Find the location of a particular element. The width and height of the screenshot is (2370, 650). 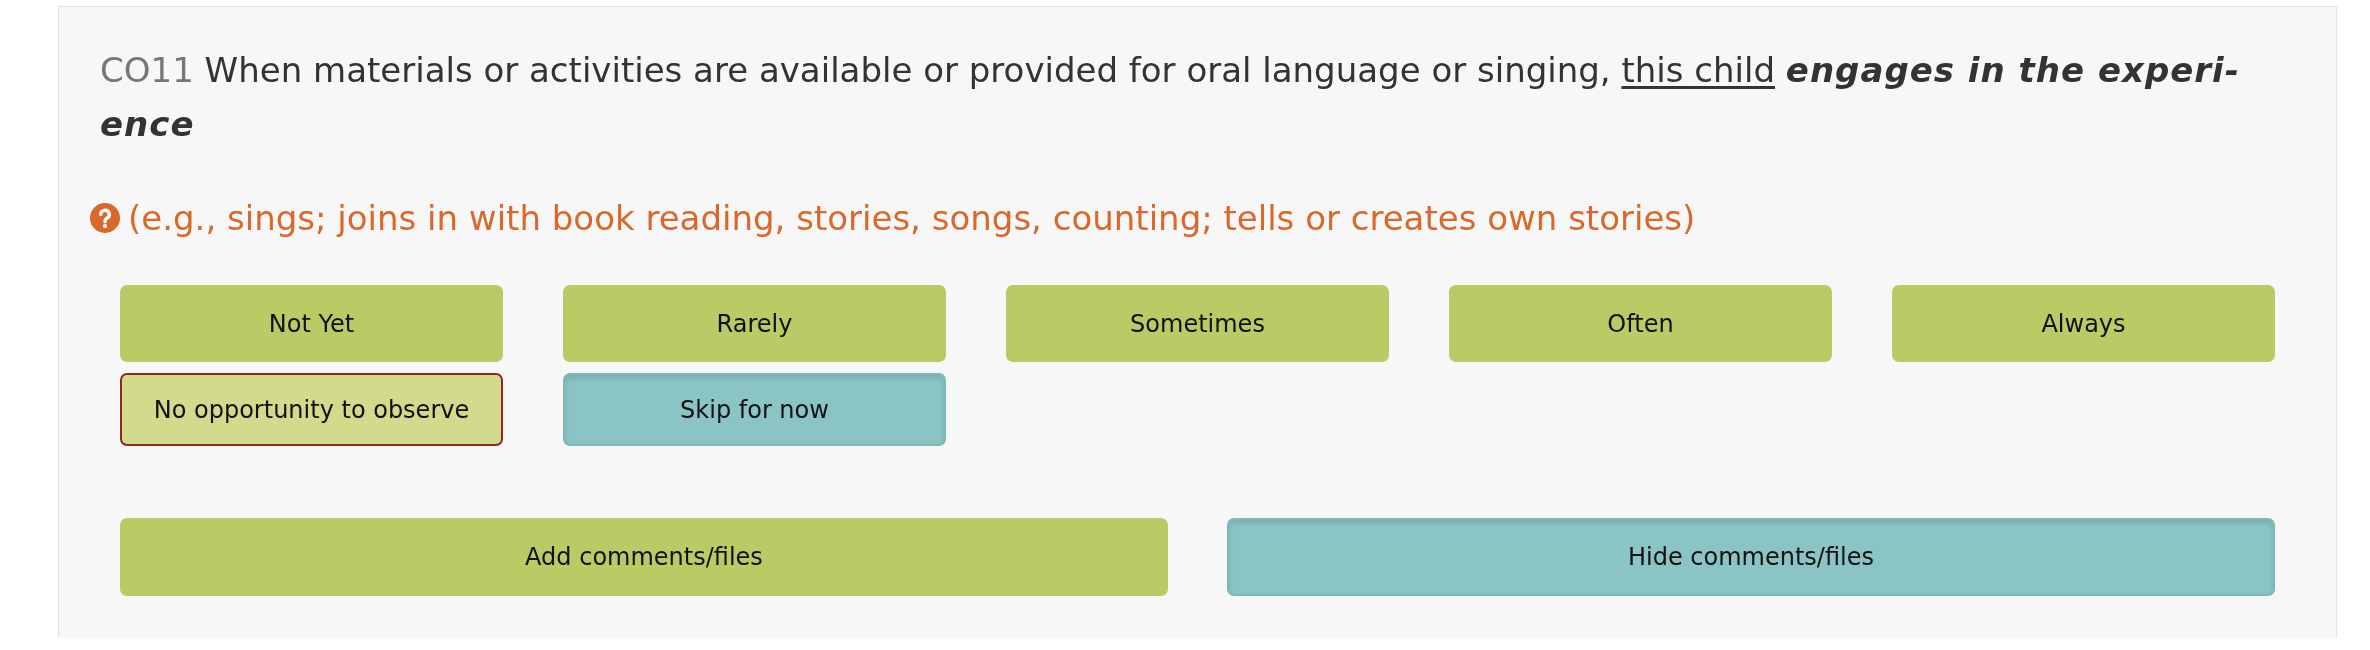

comments-button: Hide comments/files is located at coordinates (1751, 557).